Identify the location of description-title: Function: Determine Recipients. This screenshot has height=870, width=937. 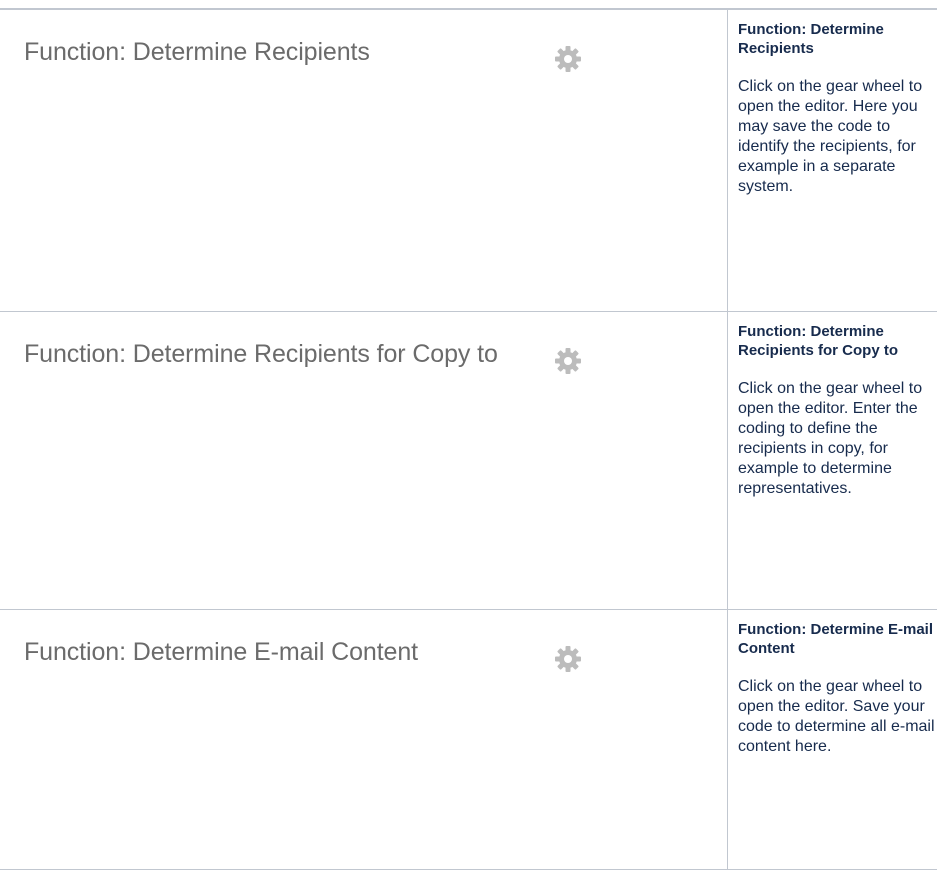
(837, 39).